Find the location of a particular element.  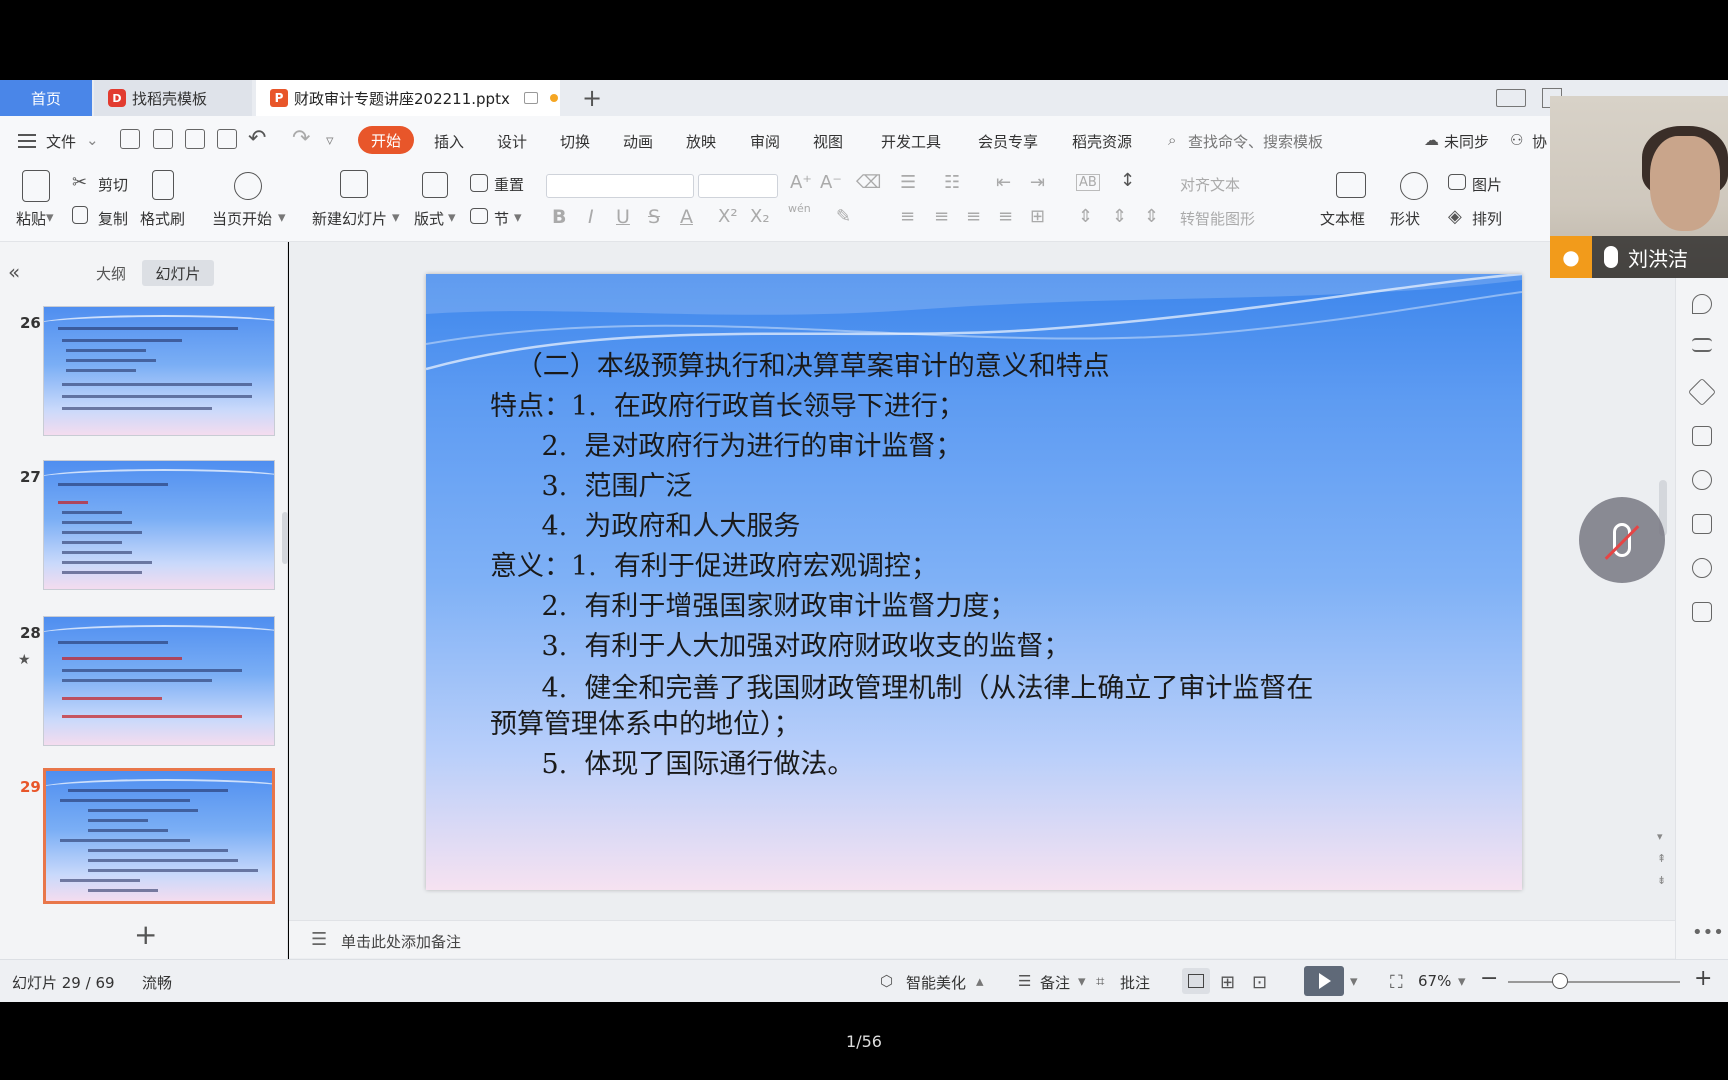

chevron-up-icon: ▴ is located at coordinates (980, 981).